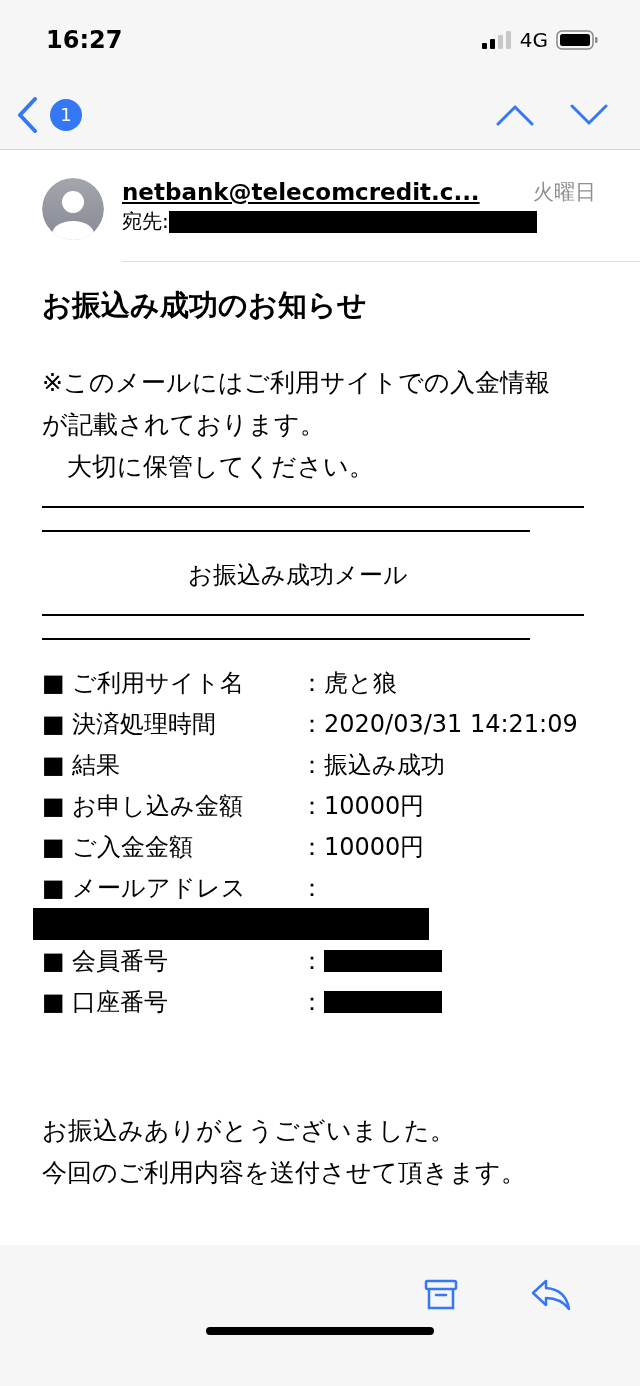  I want to click on network-type: 4G, so click(533, 40).